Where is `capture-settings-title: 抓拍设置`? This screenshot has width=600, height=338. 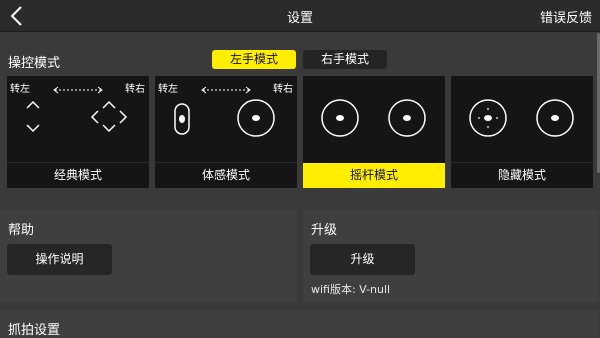
capture-settings-title: 抓拍设置 is located at coordinates (34, 330).